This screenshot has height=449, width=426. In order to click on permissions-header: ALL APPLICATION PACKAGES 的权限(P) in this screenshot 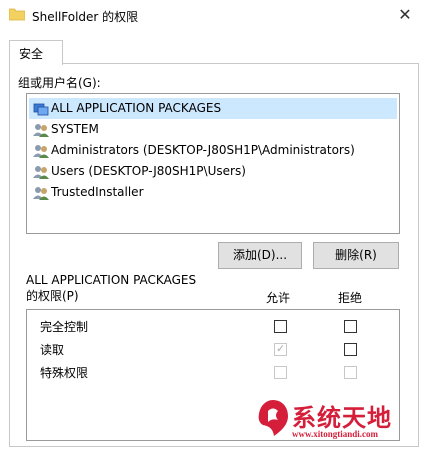, I will do `click(111, 288)`.